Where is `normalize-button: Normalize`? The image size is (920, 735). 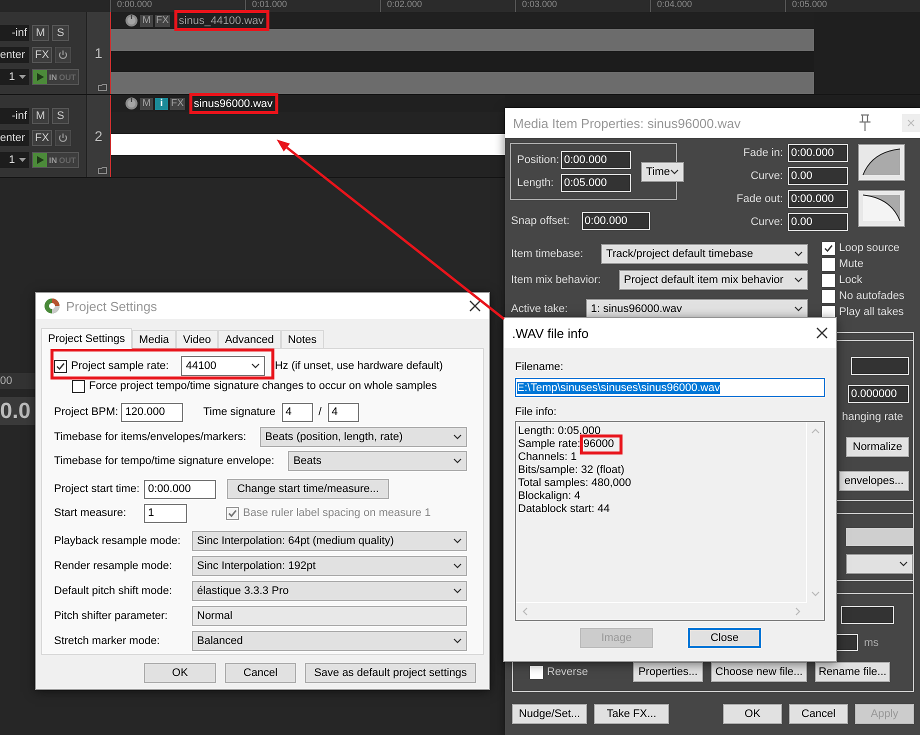
normalize-button: Normalize is located at coordinates (877, 447).